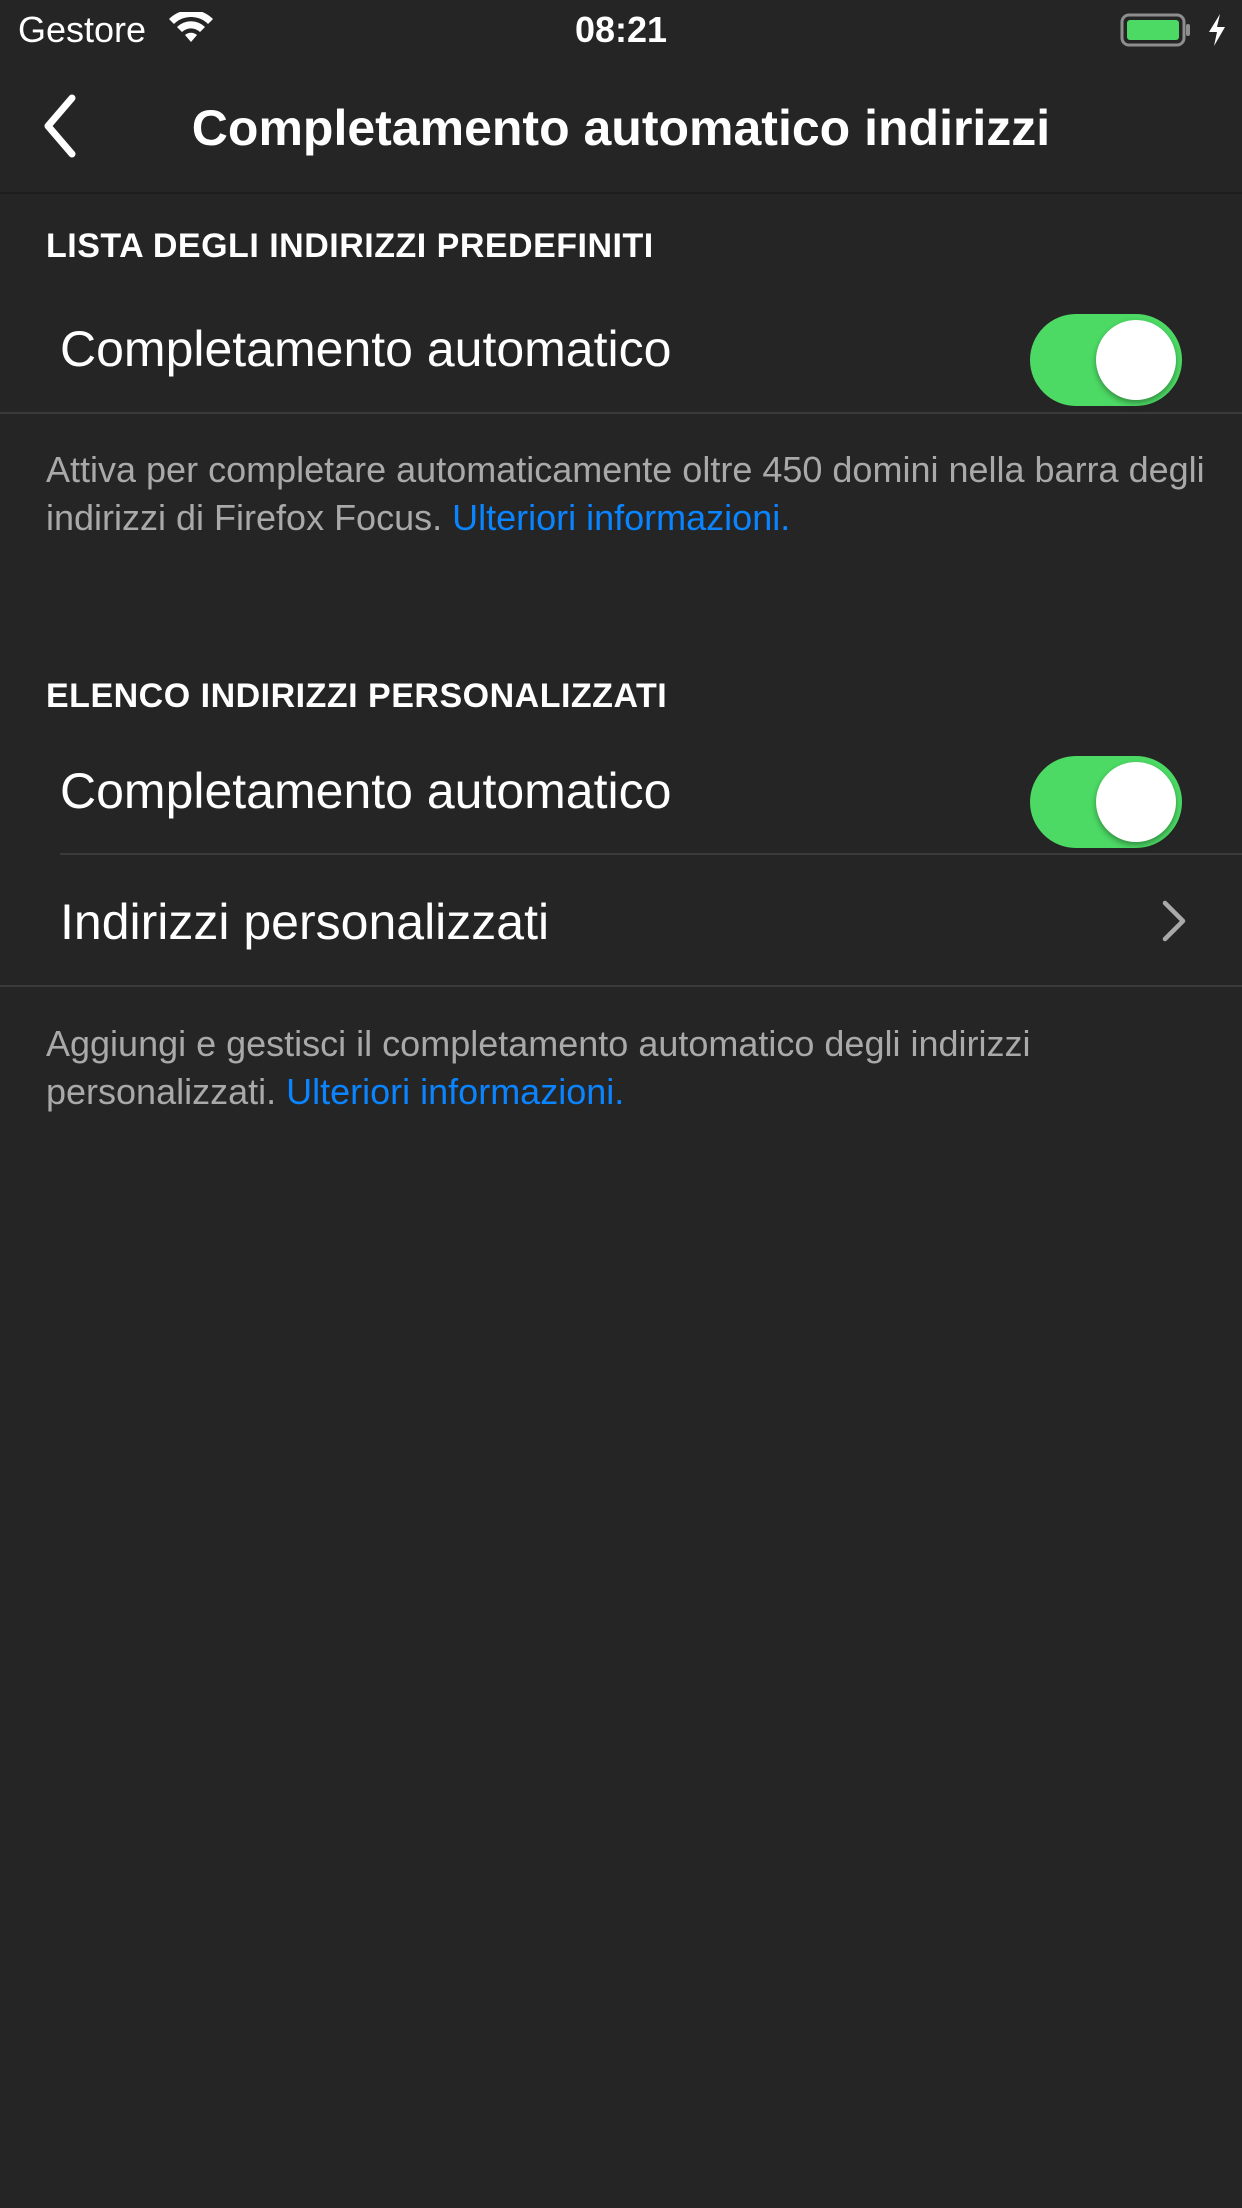 This screenshot has width=1242, height=2208. I want to click on default-autocomplete-toggle, so click(1106, 360).